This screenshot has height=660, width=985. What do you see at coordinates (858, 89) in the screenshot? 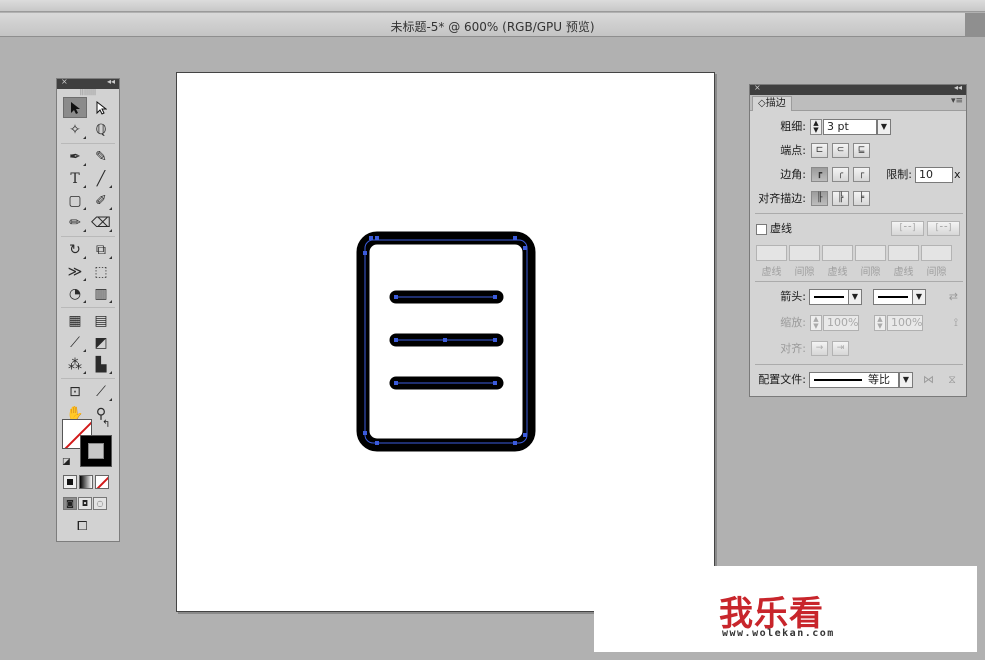
I see `stroke-panel-header: × ◂◂` at bounding box center [858, 89].